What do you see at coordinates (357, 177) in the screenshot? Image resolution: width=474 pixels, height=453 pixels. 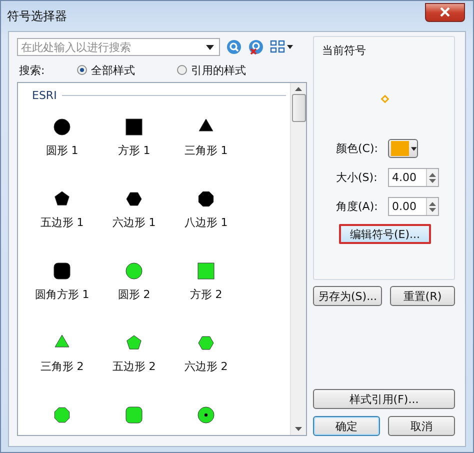 I see `size-label: 大小(S):` at bounding box center [357, 177].